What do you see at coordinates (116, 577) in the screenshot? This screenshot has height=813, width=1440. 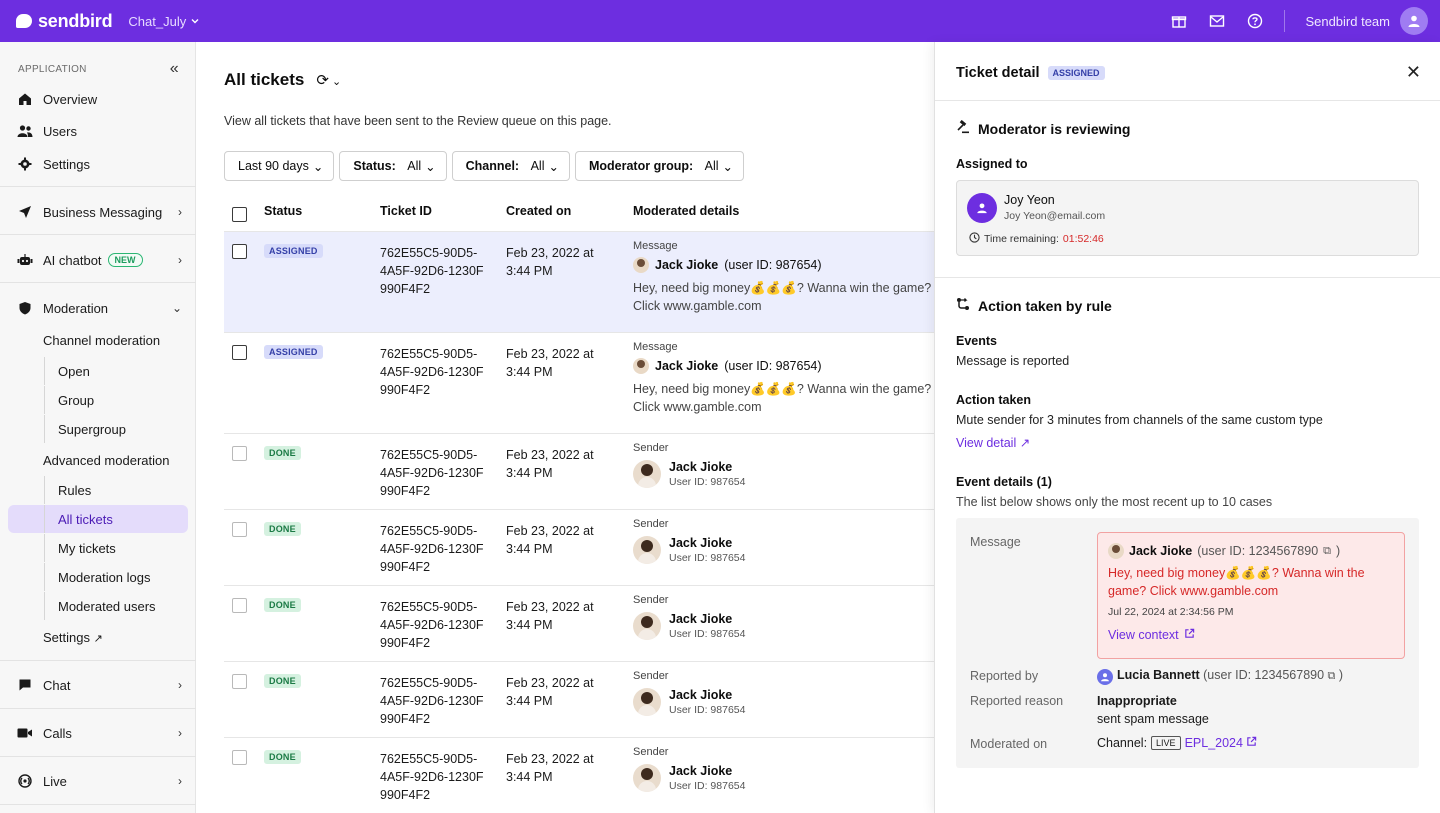 I see `sidebar-item-moderation-logs: Moderation logs` at bounding box center [116, 577].